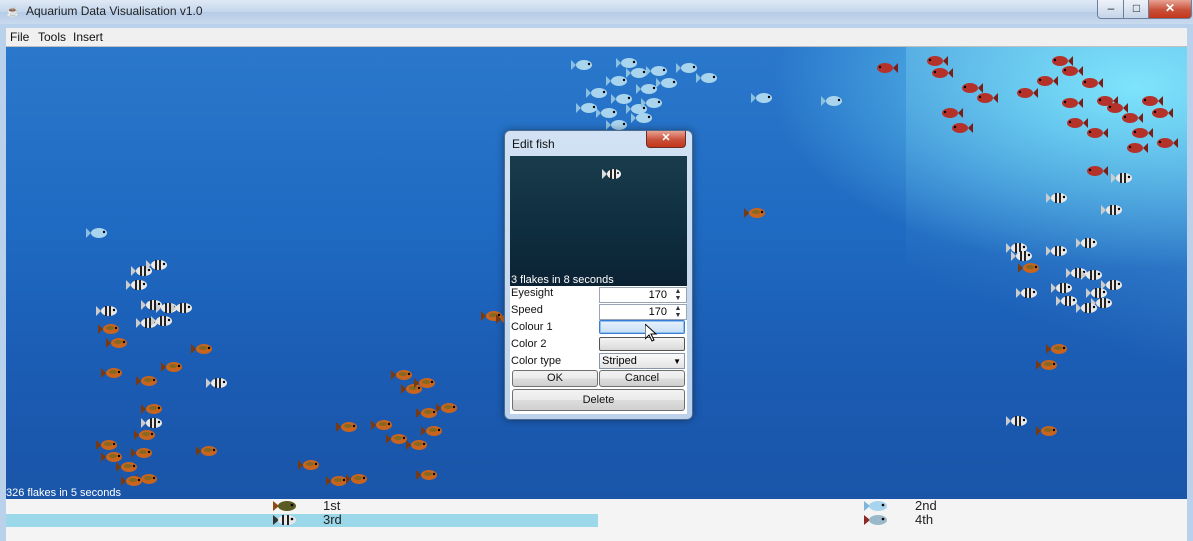  I want to click on delete-button: Delete, so click(598, 400).